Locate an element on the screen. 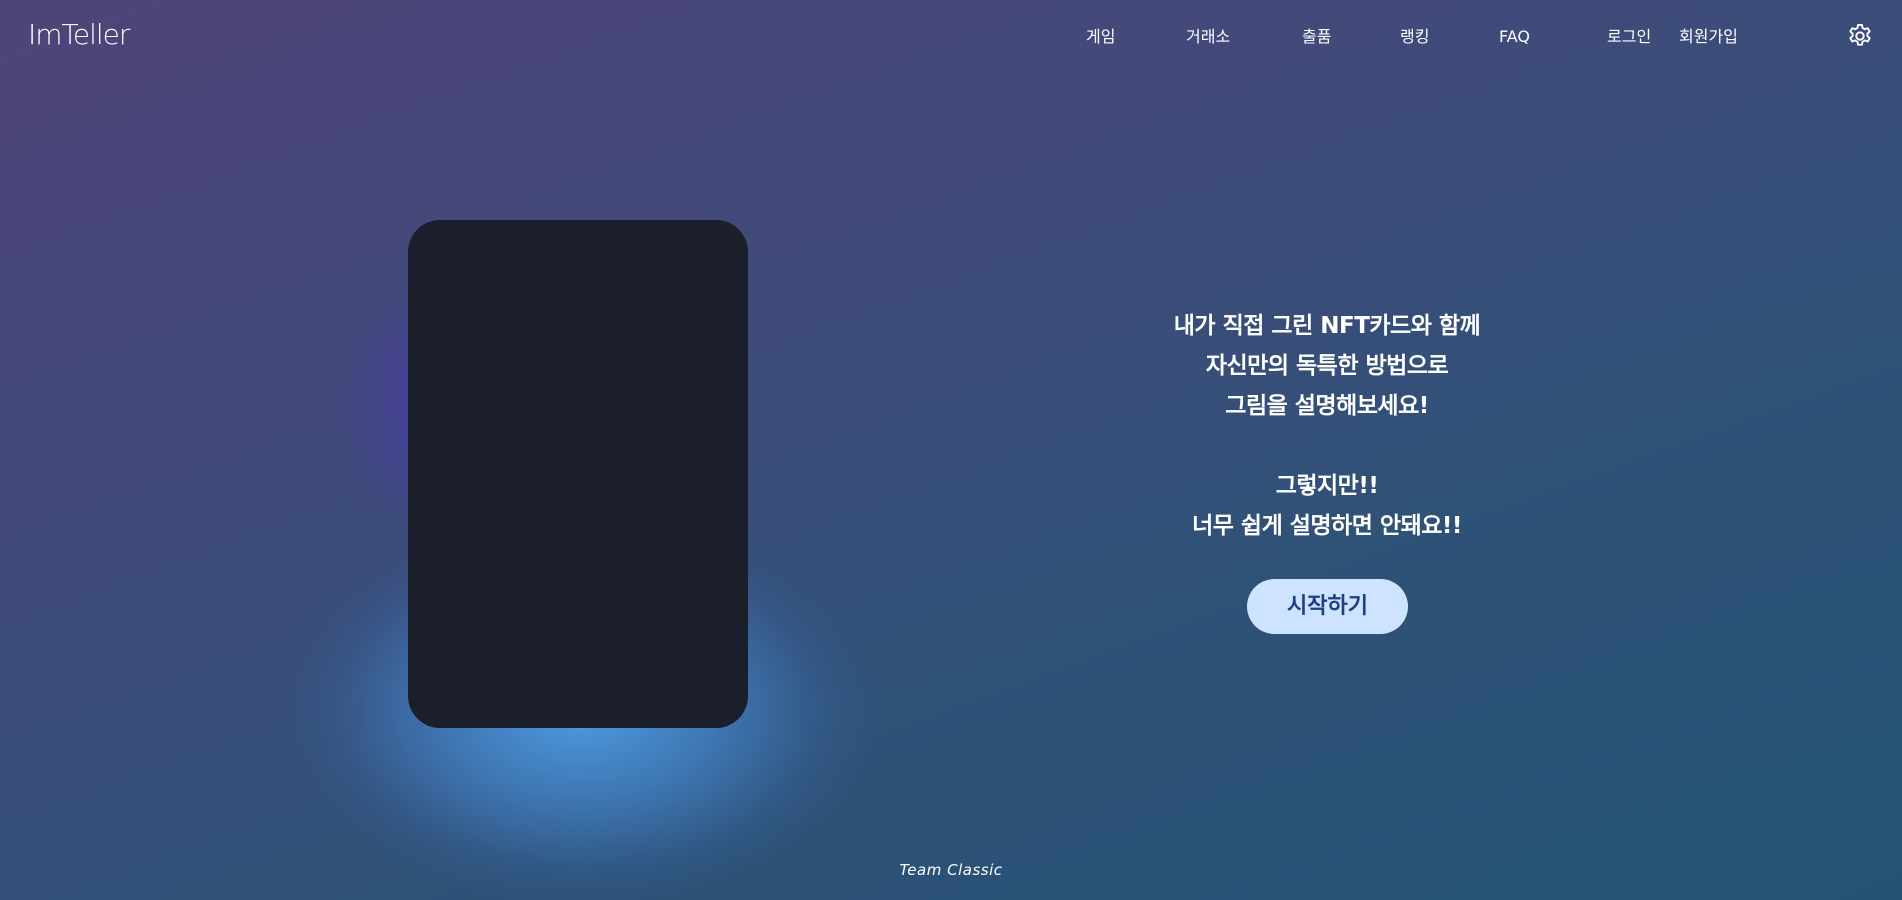 Image resolution: width=1902 pixels, height=900 pixels. nav-item-faq: FAQ is located at coordinates (1514, 37).